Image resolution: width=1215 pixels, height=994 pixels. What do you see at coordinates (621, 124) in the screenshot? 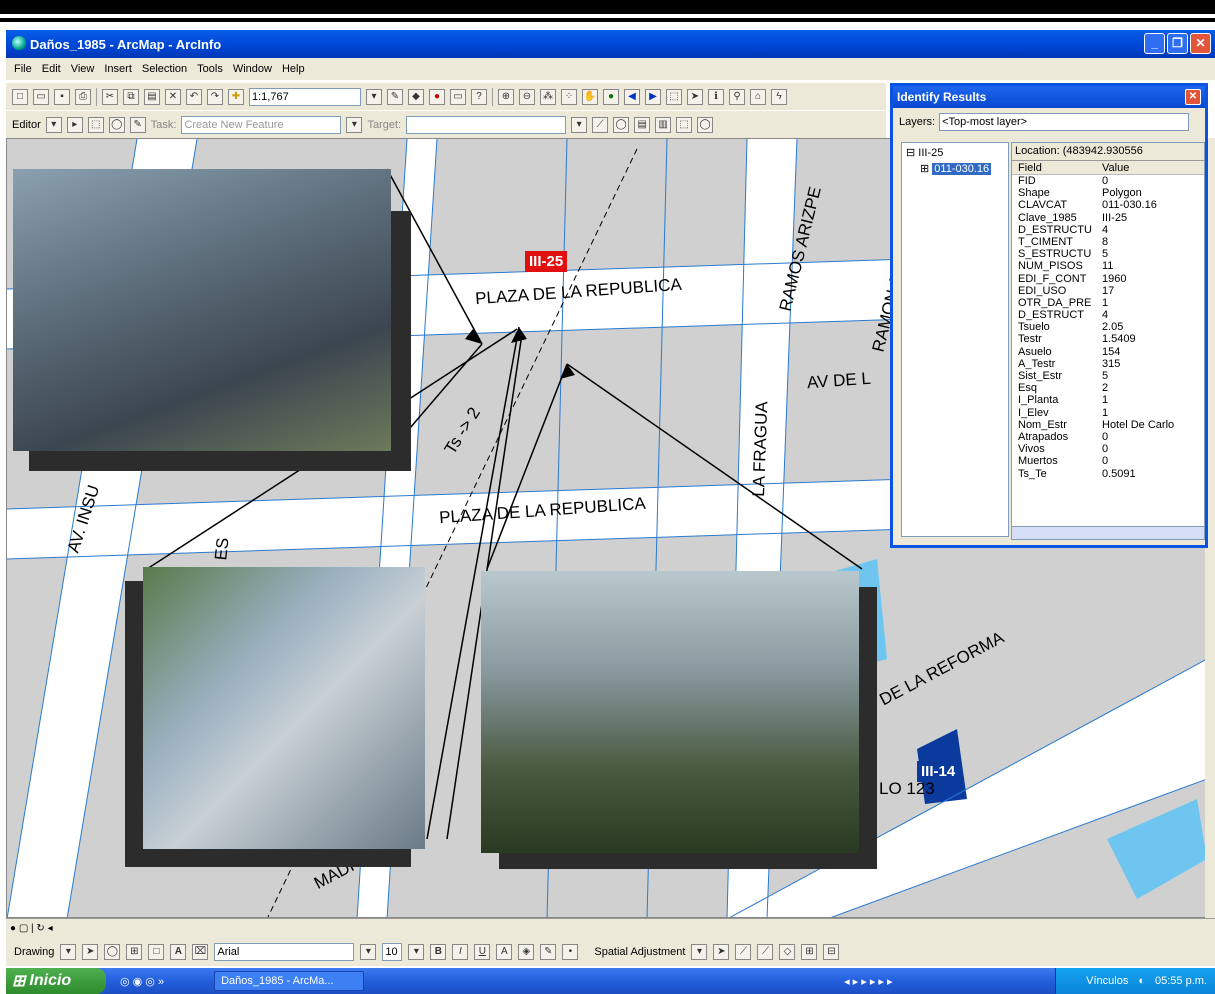
I see `rotate-tool-icon: ◯` at bounding box center [621, 124].